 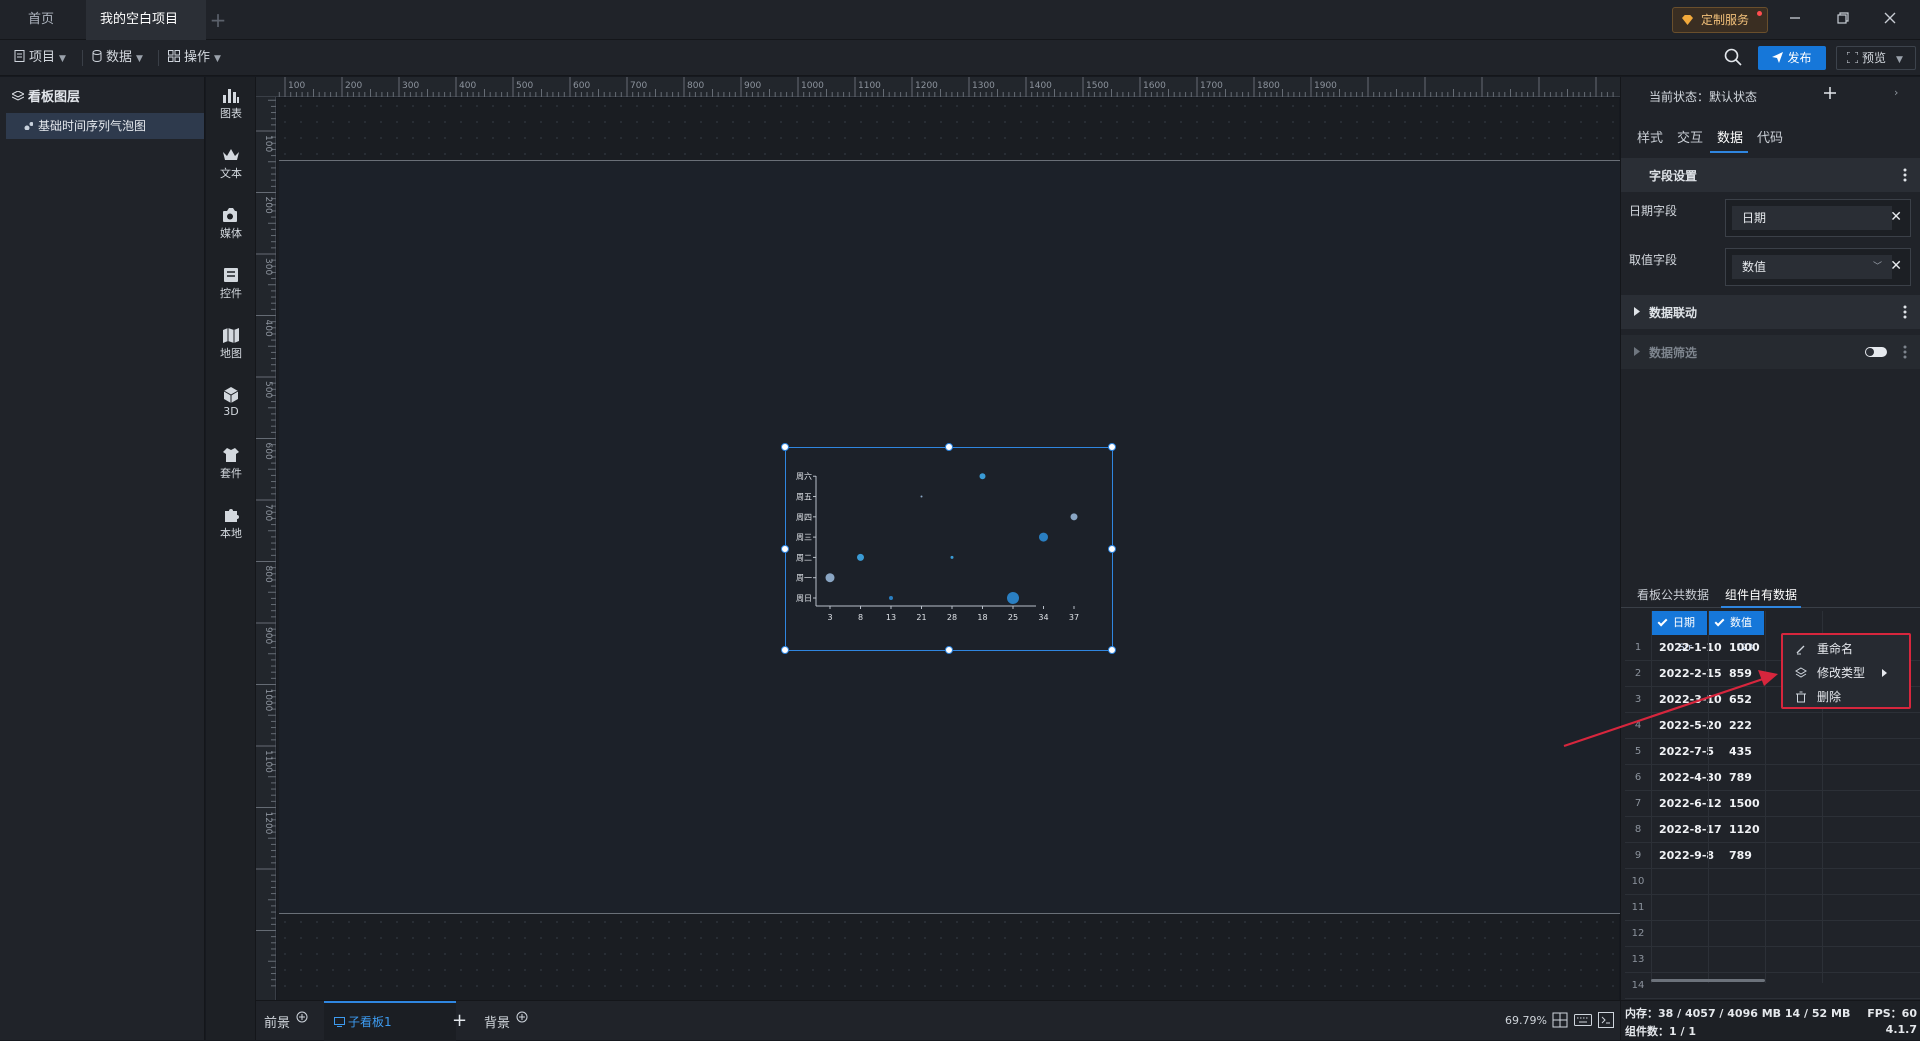 I want to click on component-count: 组件数：1 / 1, so click(x=1660, y=1031).